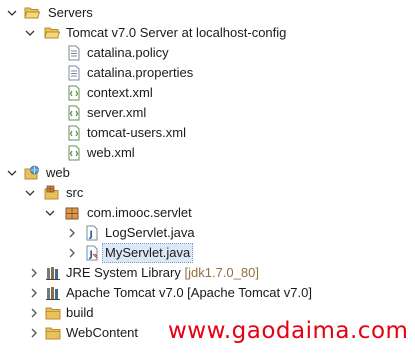 The width and height of the screenshot is (415, 354). What do you see at coordinates (207, 73) in the screenshot?
I see `tree-item-file: catalina.properties` at bounding box center [207, 73].